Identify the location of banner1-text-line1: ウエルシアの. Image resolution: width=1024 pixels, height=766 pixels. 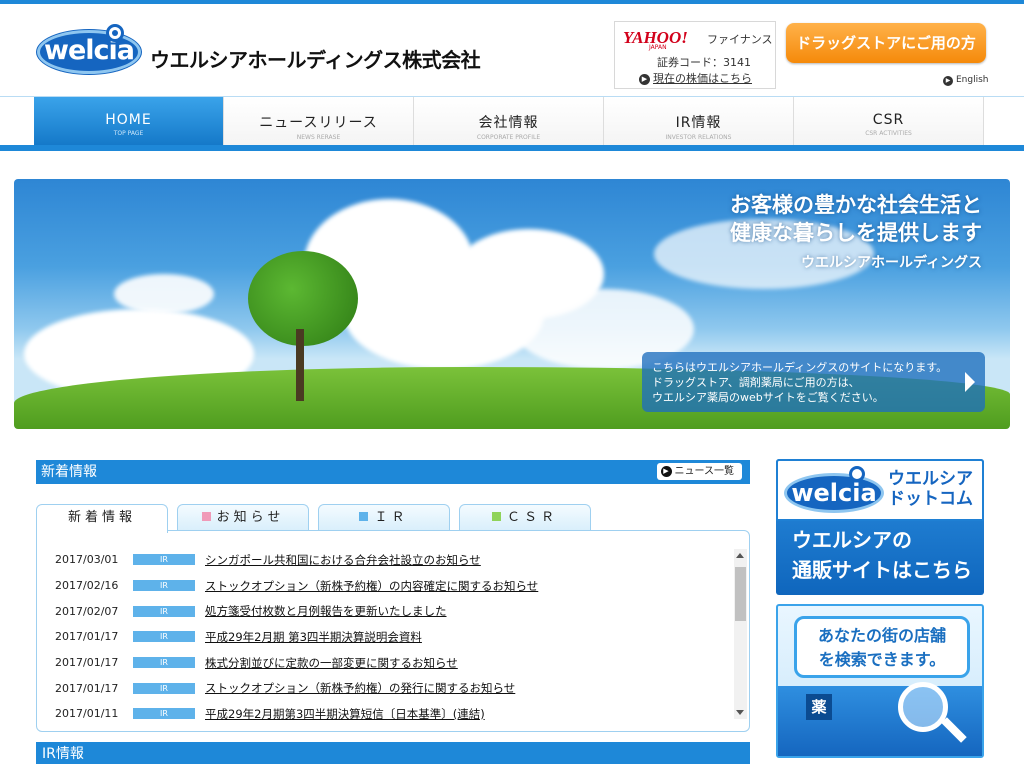
(852, 540).